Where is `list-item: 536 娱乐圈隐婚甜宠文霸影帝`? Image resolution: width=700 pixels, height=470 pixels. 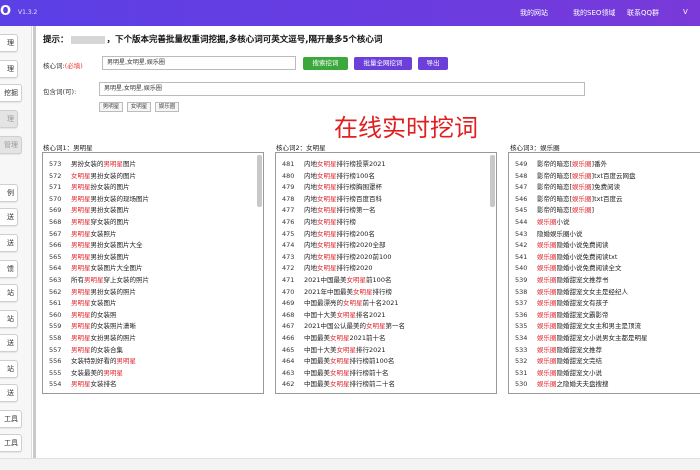 list-item: 536 娱乐圈隐婚甜宠文霸影帝 is located at coordinates (562, 315).